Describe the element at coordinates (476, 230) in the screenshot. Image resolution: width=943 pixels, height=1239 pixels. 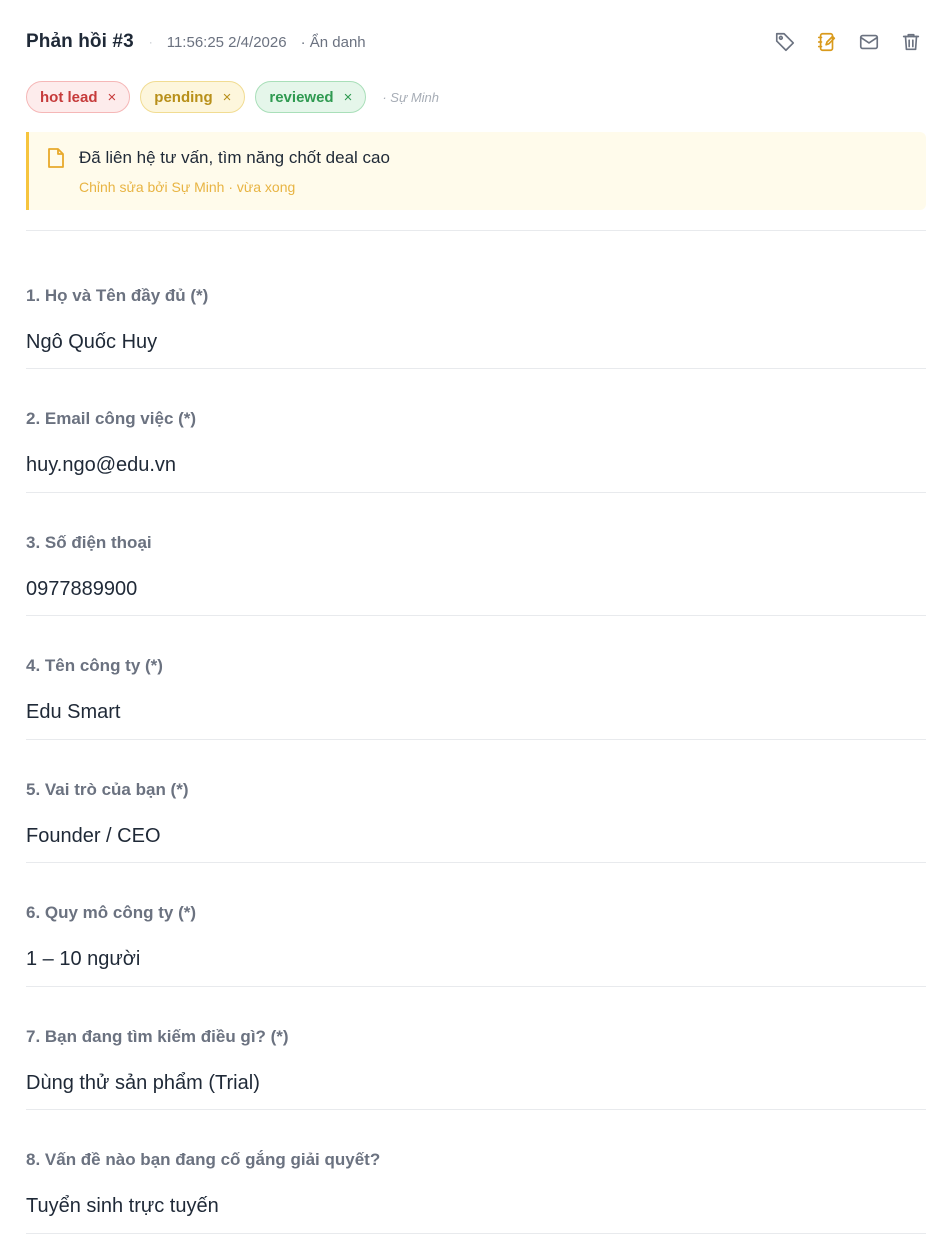
I see `divider` at that location.